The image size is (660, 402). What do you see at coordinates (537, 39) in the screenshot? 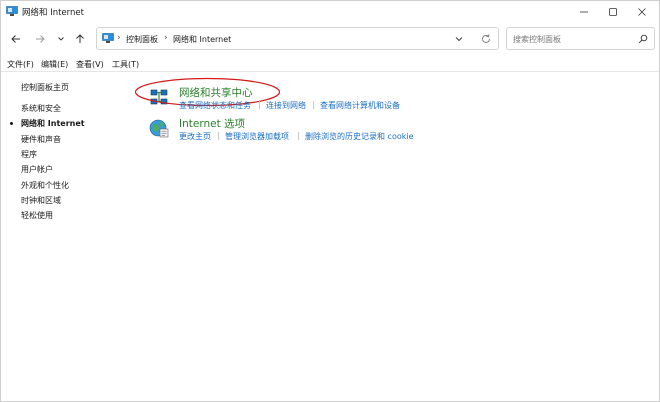
I see `search-placeholder: 搜索控制面板` at bounding box center [537, 39].